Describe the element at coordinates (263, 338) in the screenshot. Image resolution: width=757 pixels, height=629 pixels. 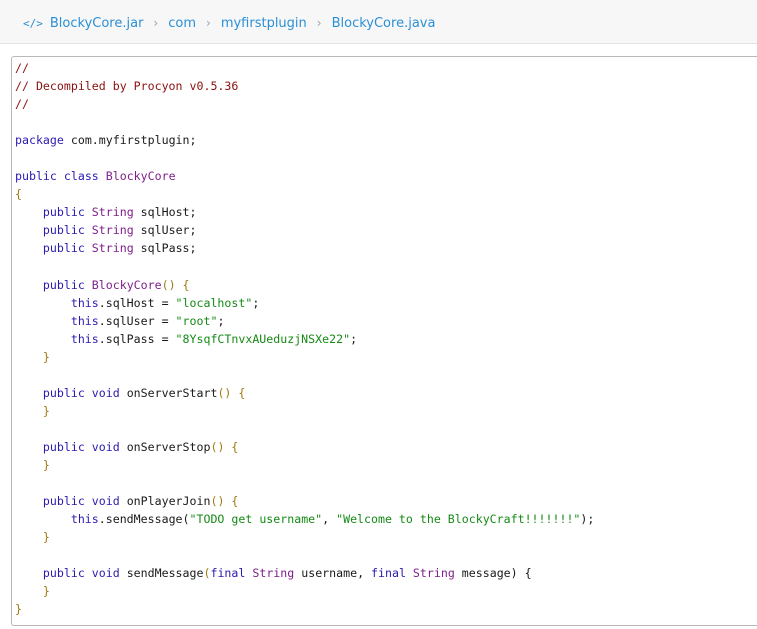
I see `code-token: "8YsqfCTnvxAUeduzjNSXe22"` at that location.